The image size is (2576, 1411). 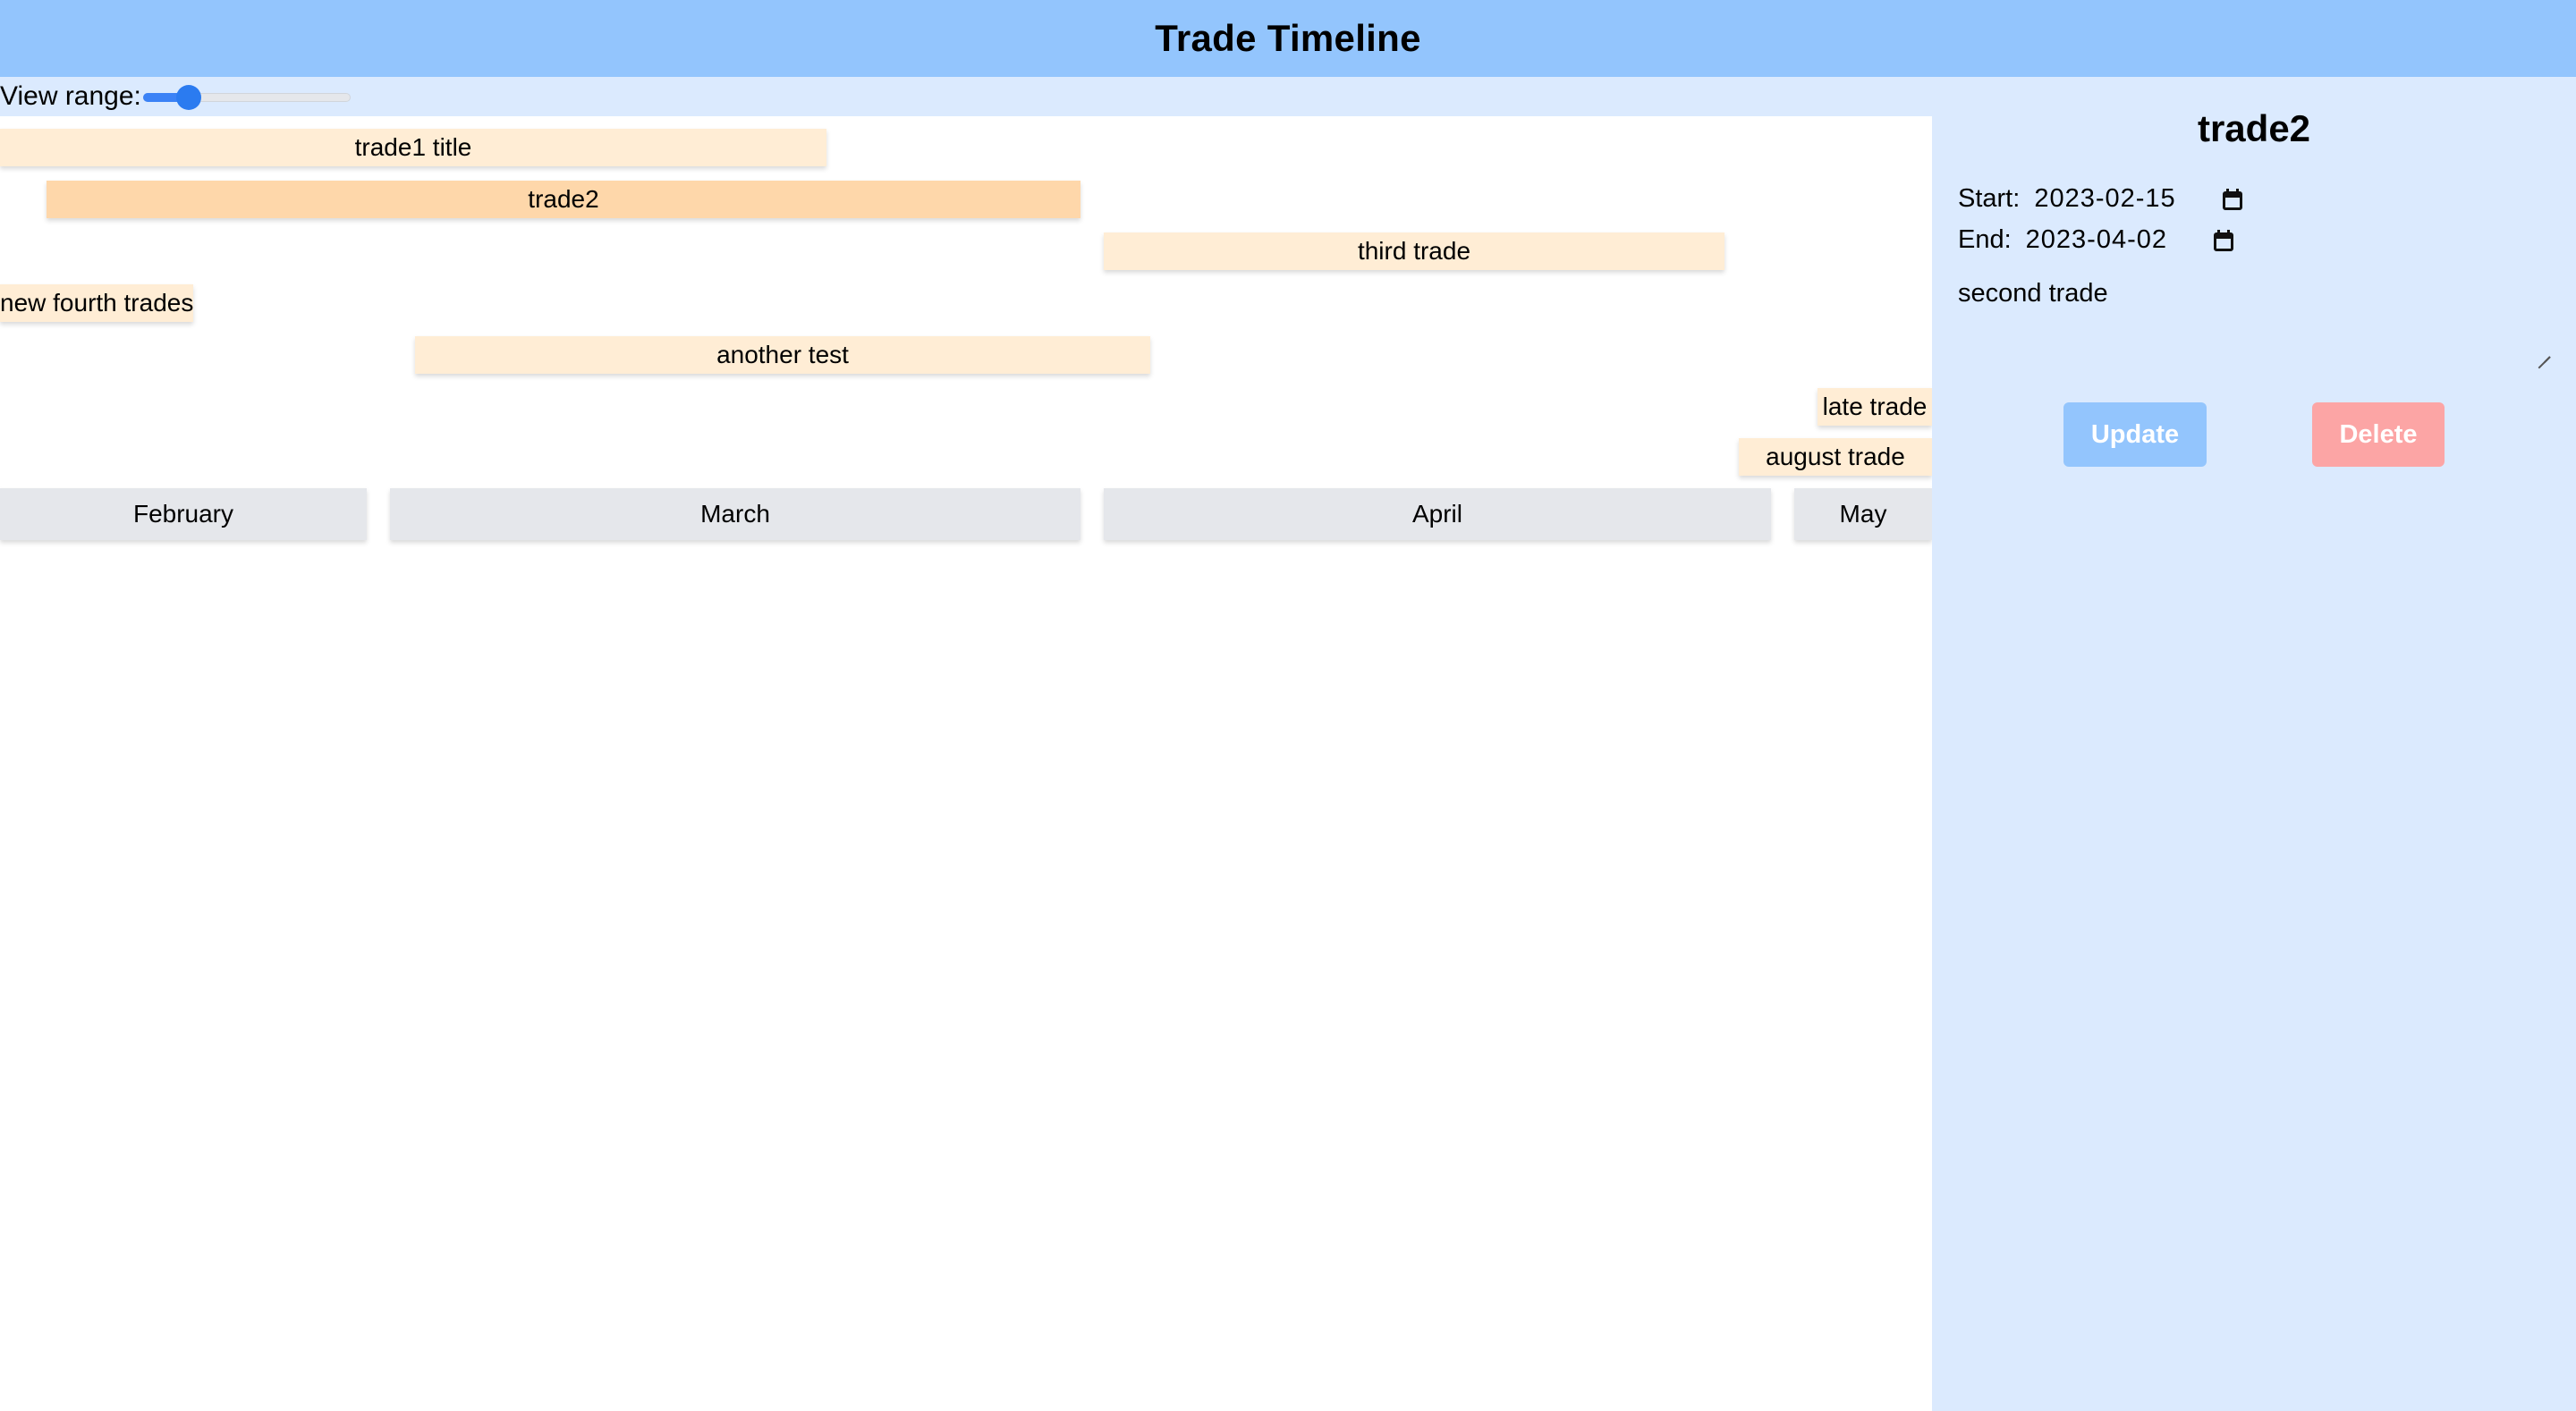 I want to click on month-label: February, so click(x=183, y=514).